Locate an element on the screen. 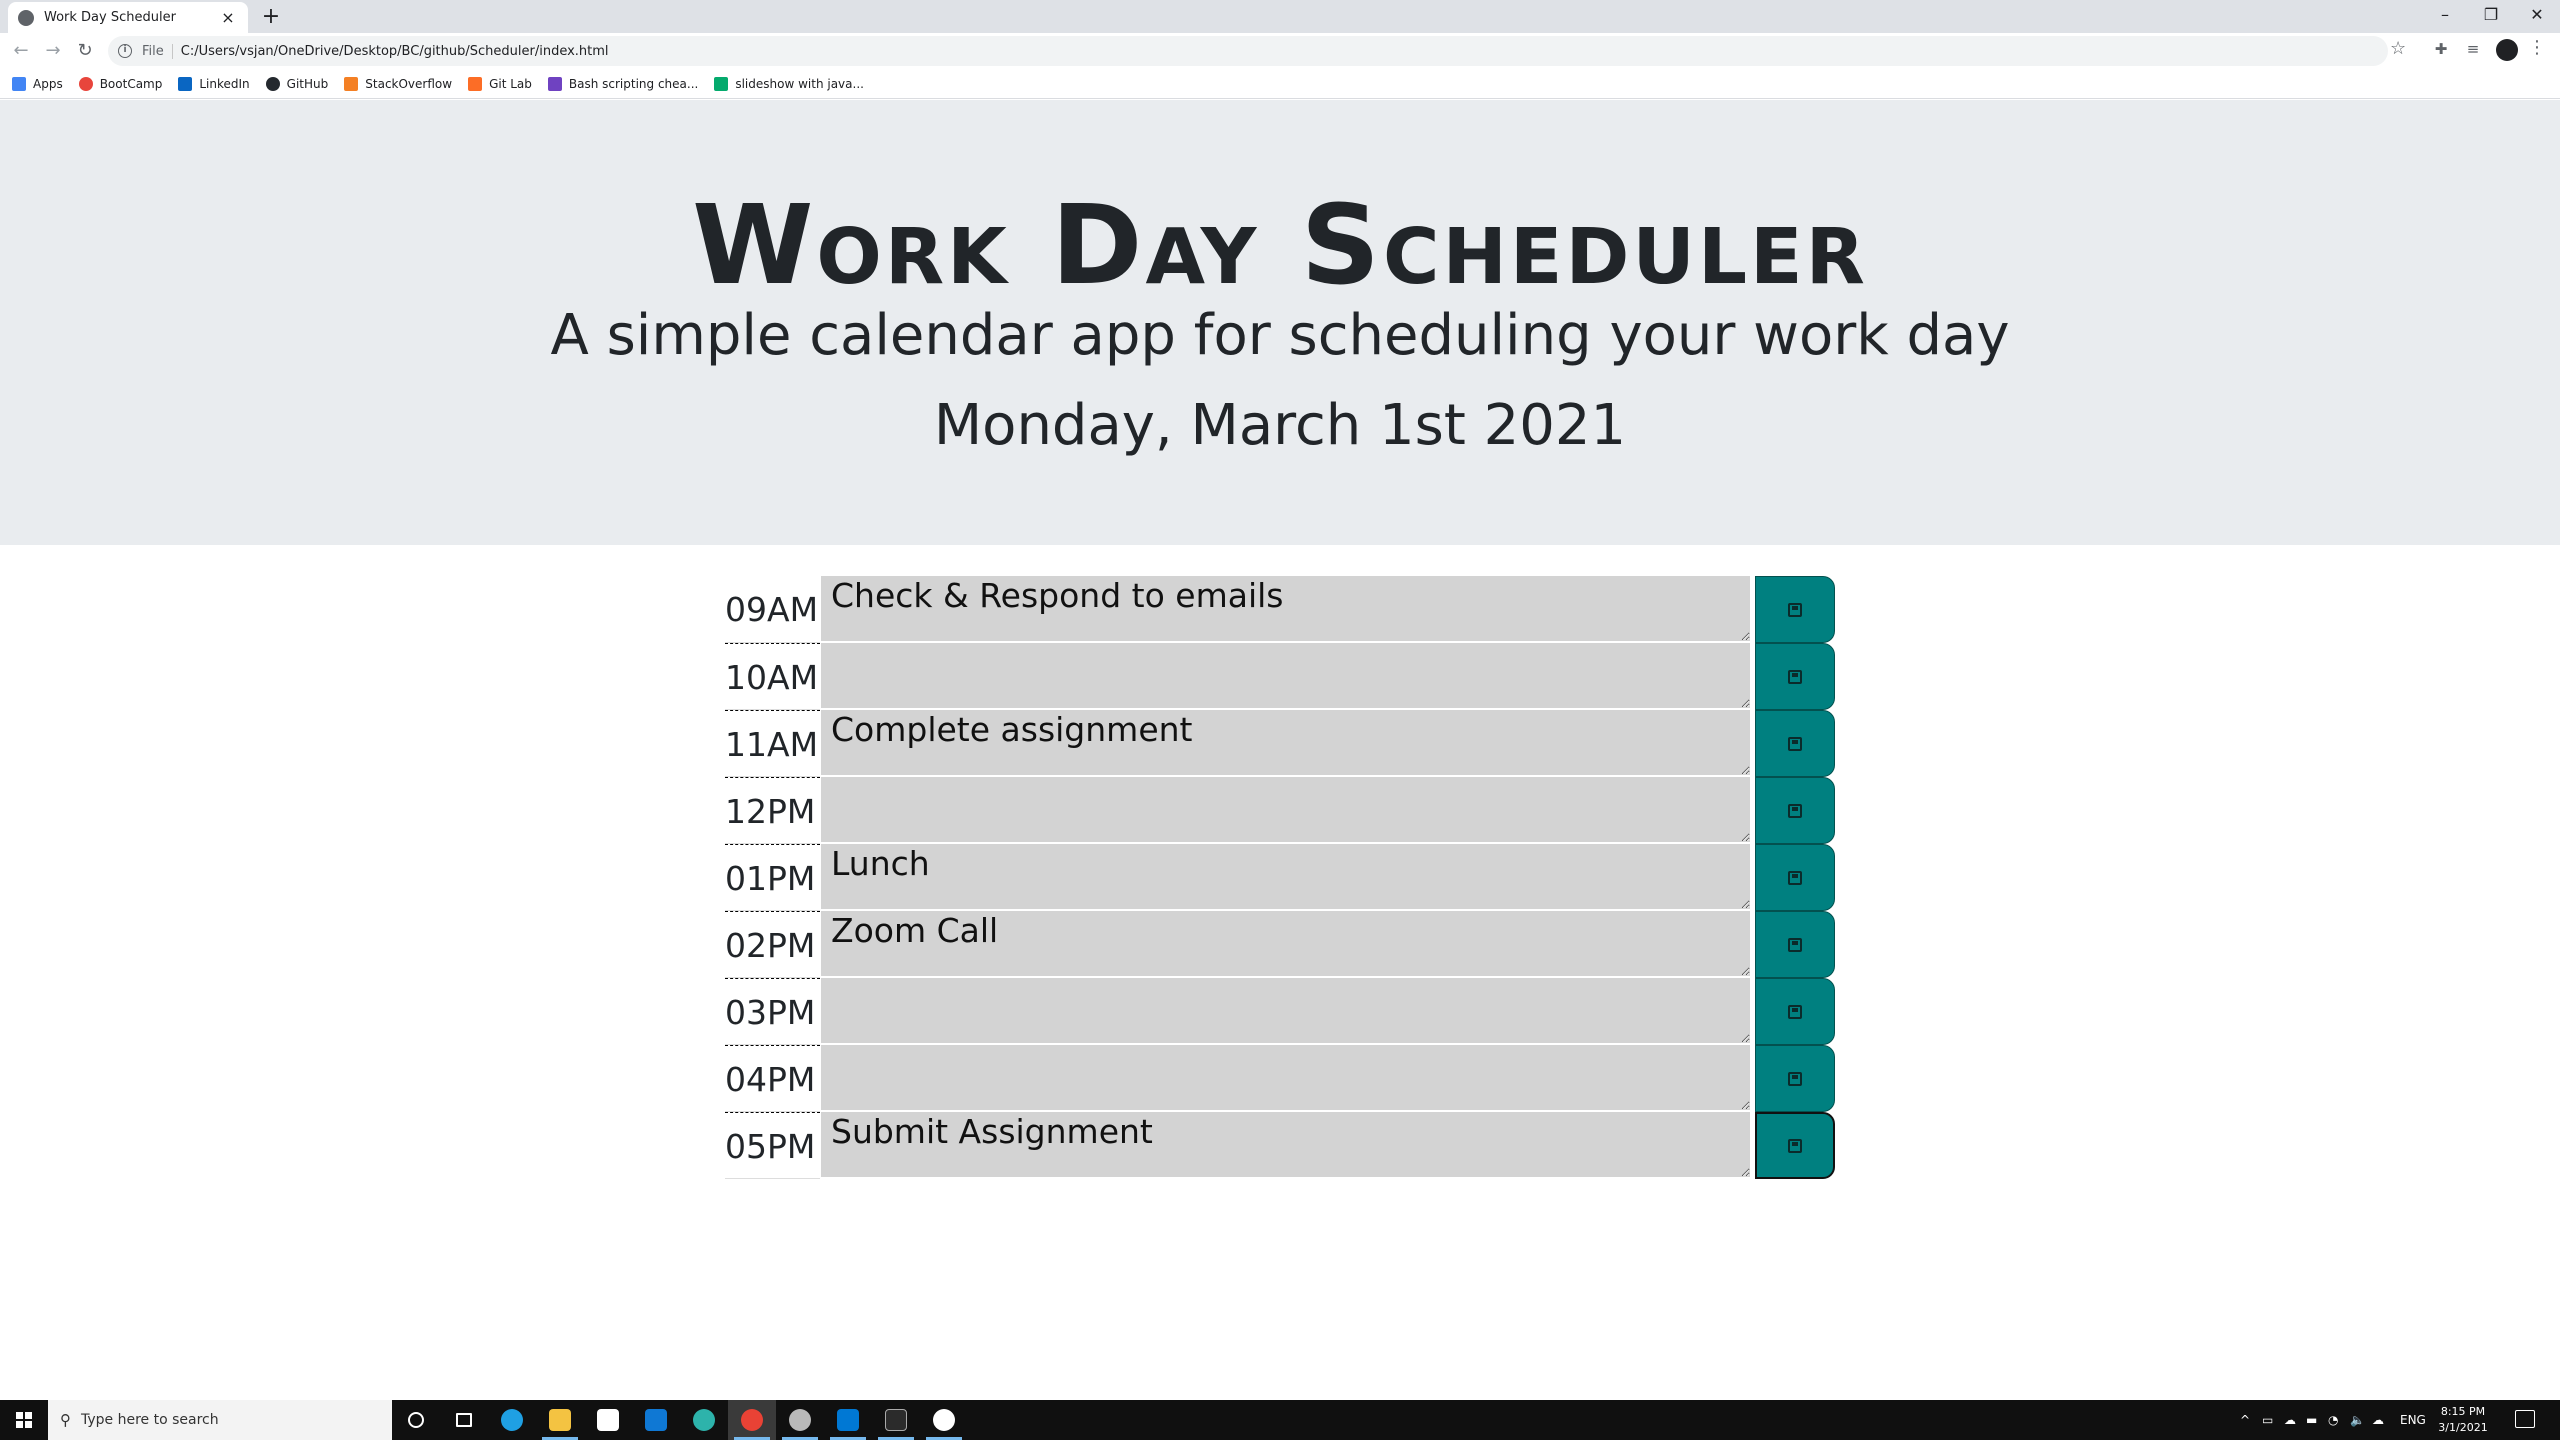  reload-icon: ↻ is located at coordinates (85, 51).